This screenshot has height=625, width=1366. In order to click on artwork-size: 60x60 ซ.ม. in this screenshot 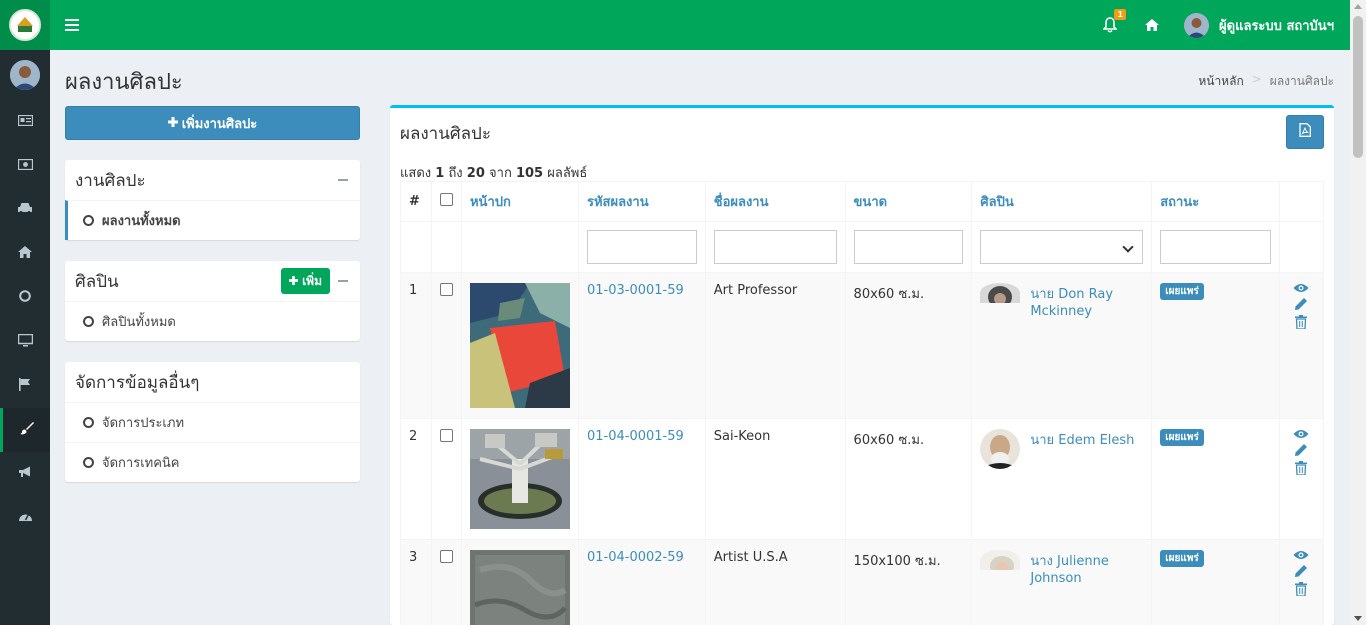, I will do `click(908, 479)`.